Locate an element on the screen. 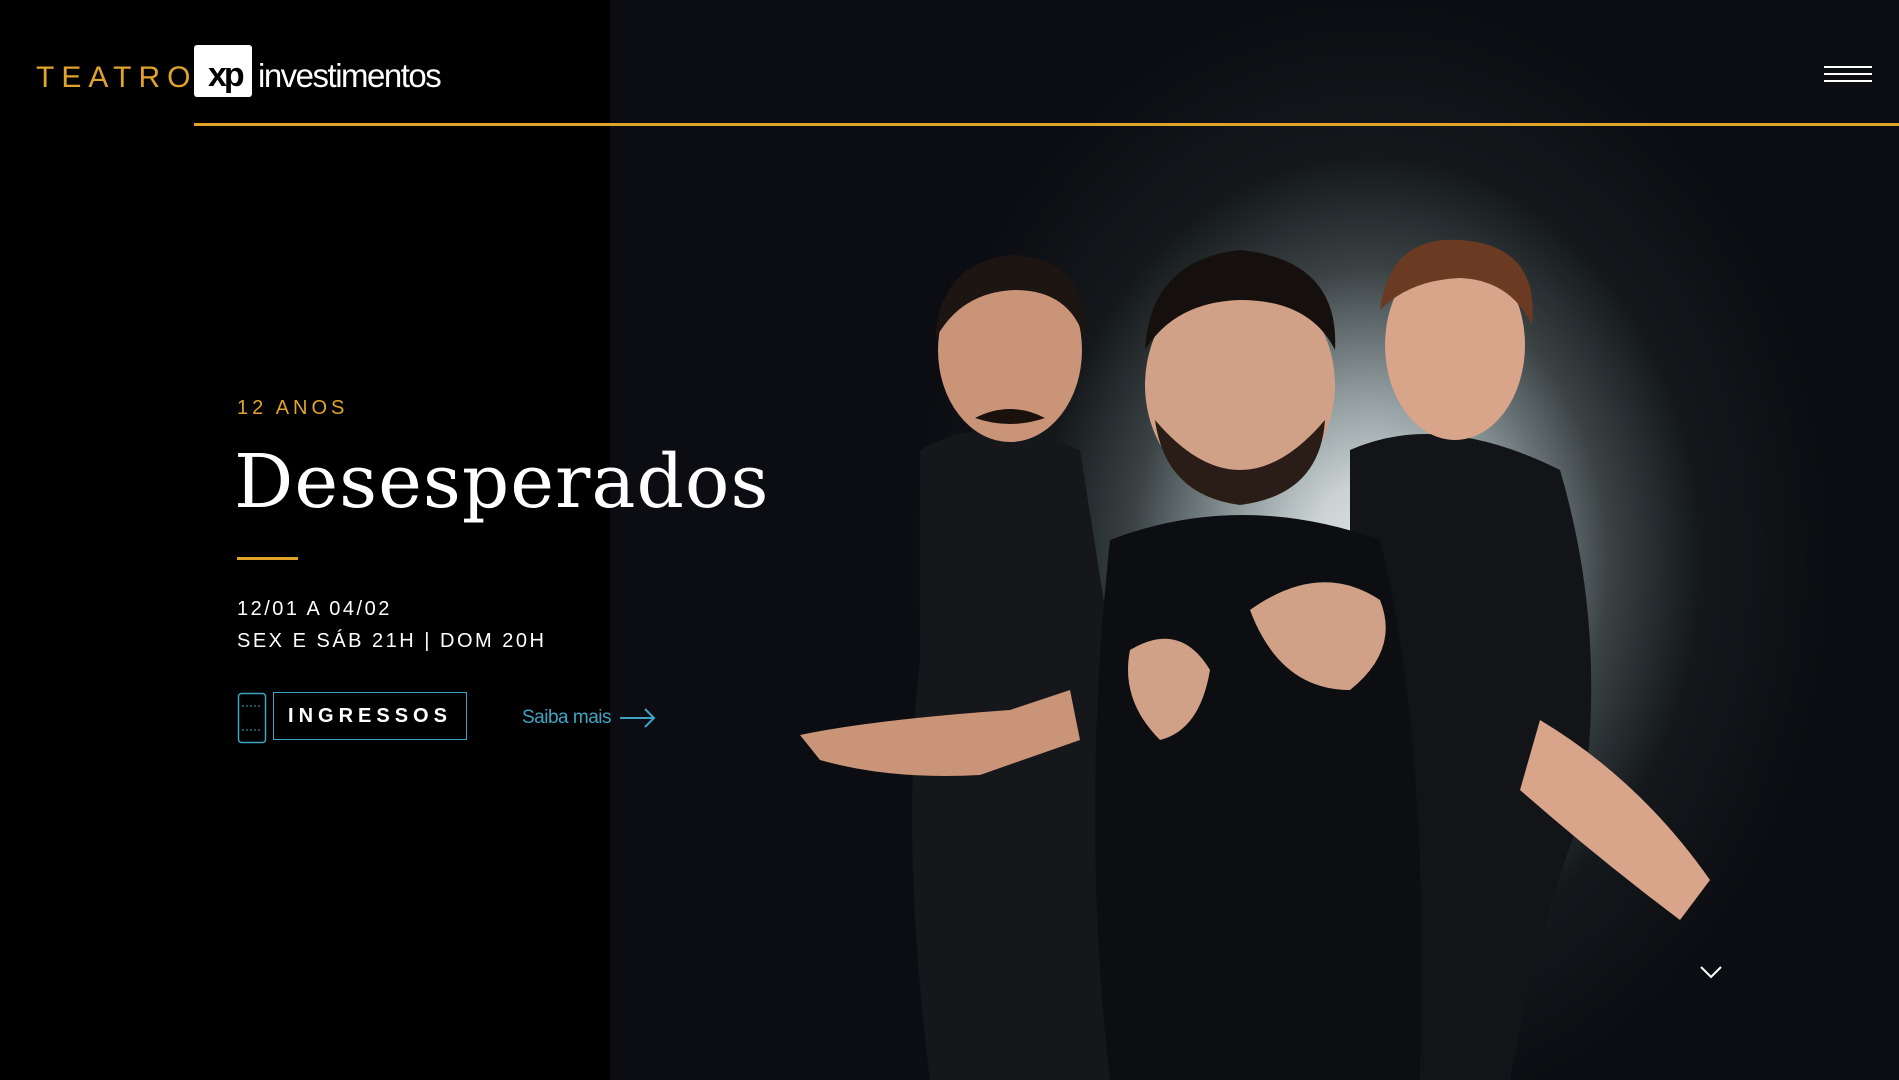  logo-xp: xp is located at coordinates (223, 71).